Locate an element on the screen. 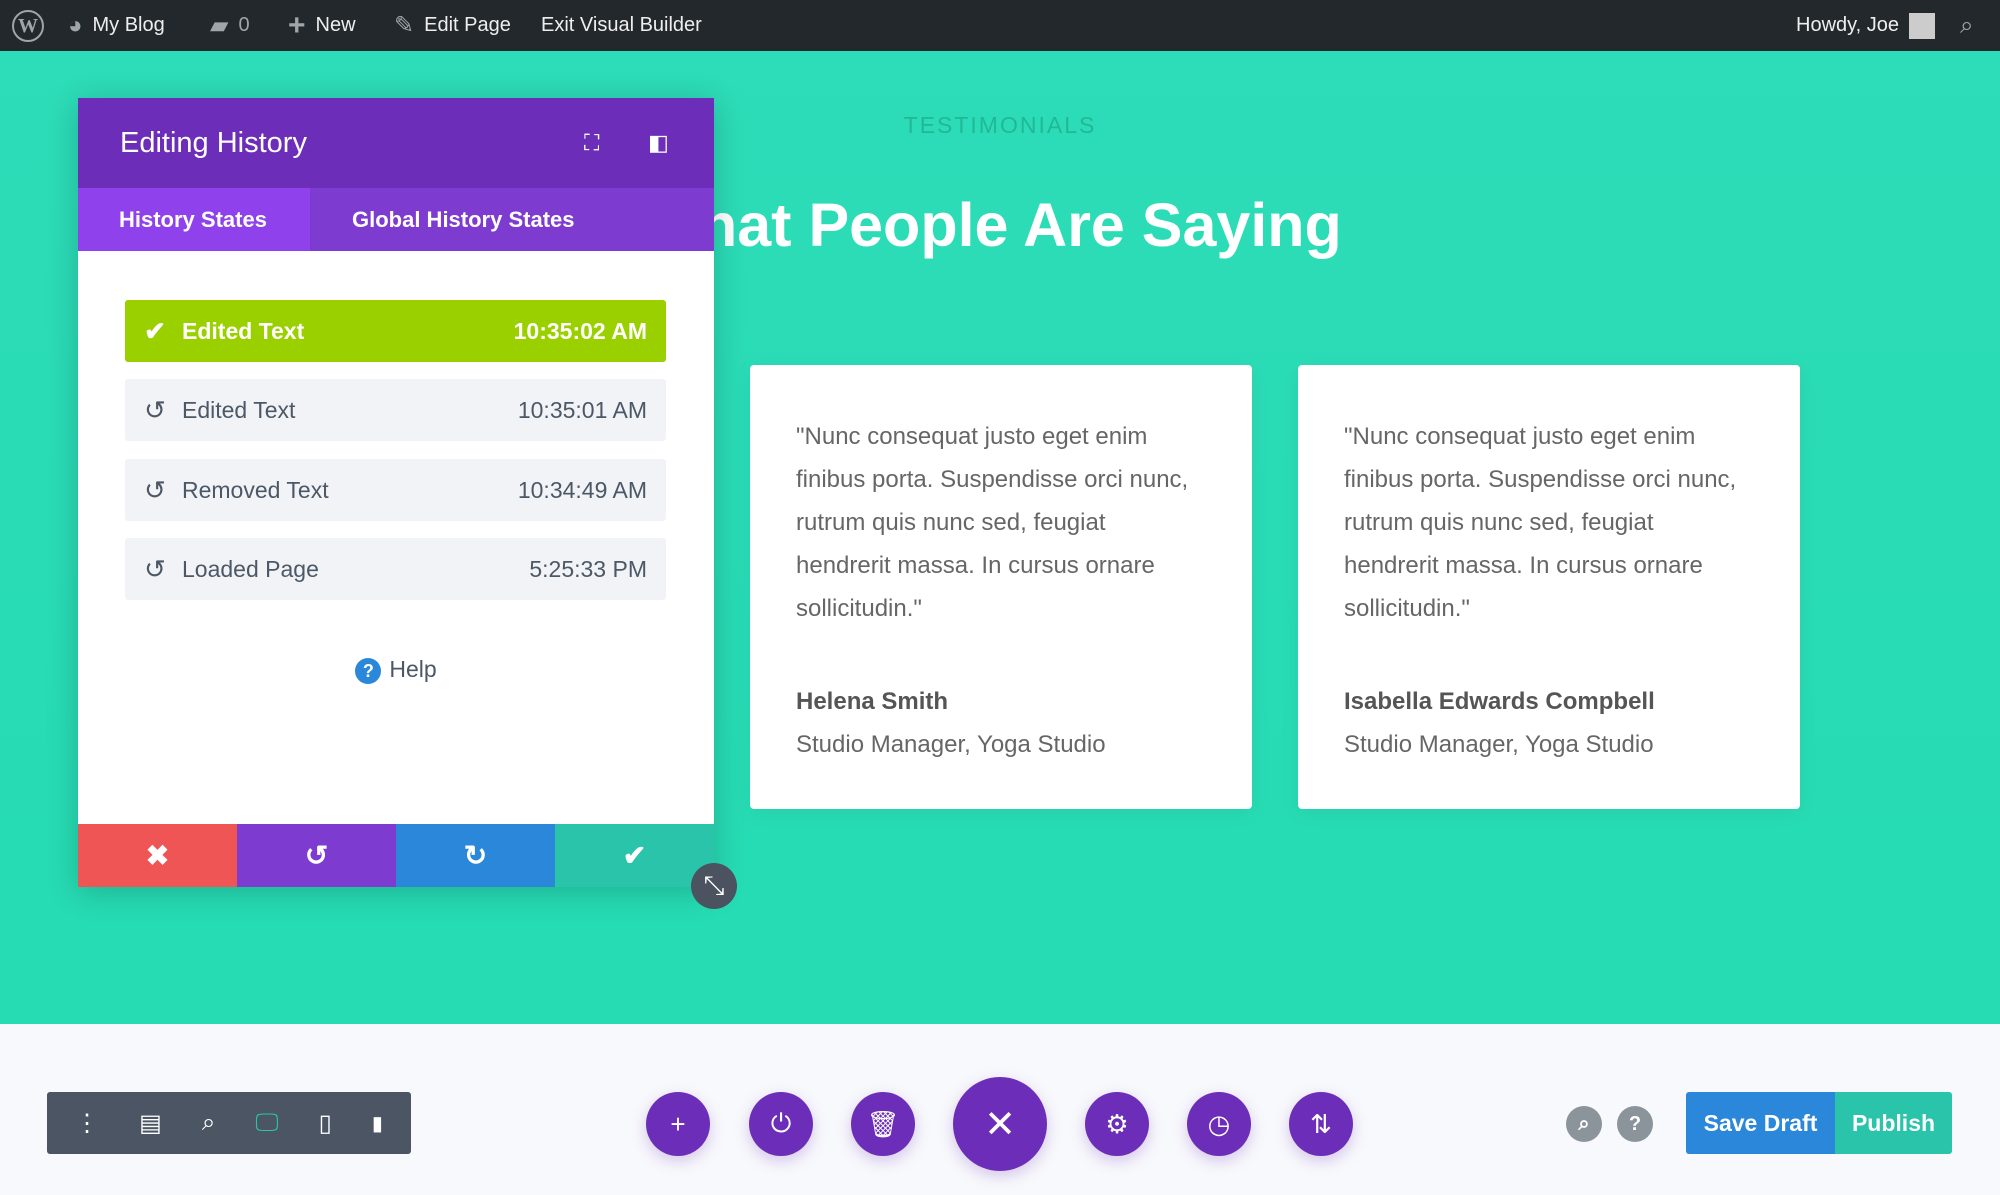 The height and width of the screenshot is (1195, 2000). edit-page-link: ✎ Edit Page is located at coordinates (452, 25).